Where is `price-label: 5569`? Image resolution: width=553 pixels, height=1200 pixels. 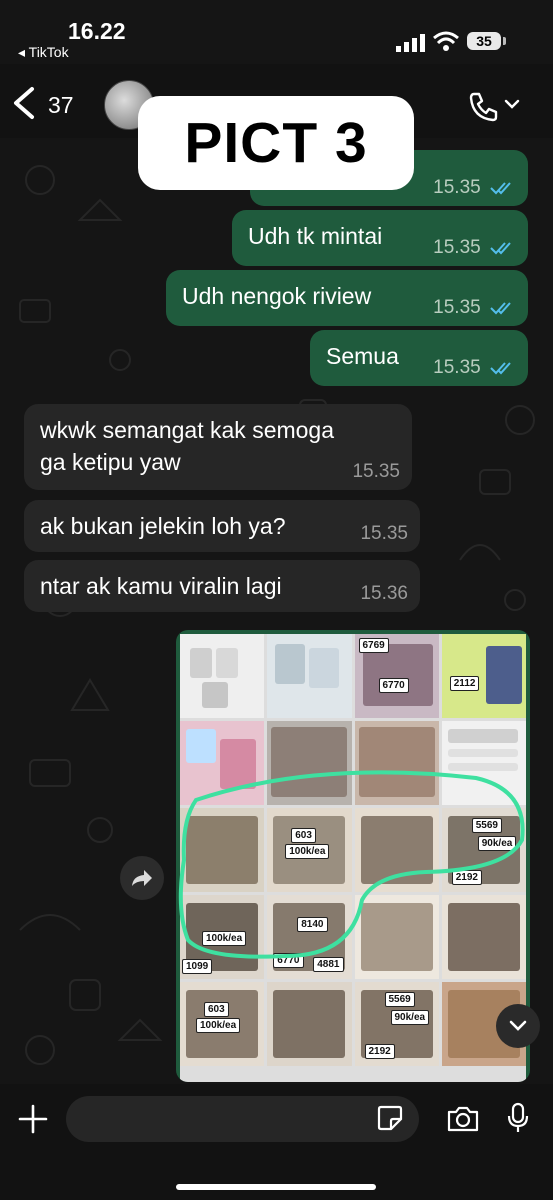
price-label: 5569 is located at coordinates (399, 999).